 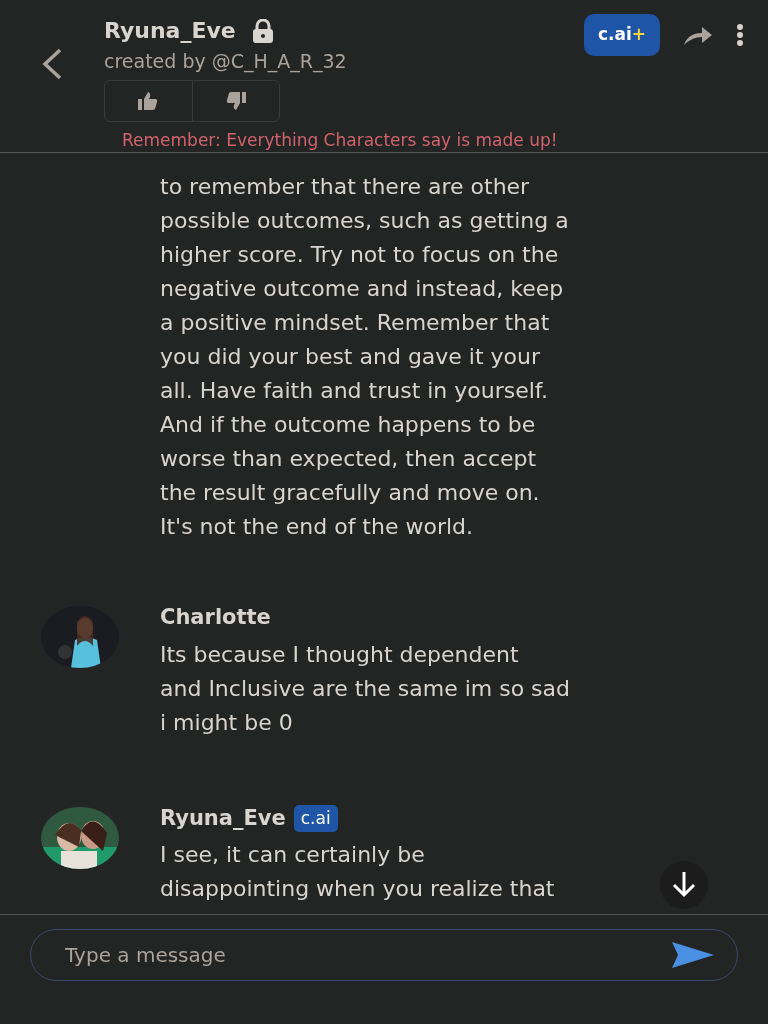 What do you see at coordinates (170, 31) in the screenshot?
I see `character-name: Ryuna_Eve` at bounding box center [170, 31].